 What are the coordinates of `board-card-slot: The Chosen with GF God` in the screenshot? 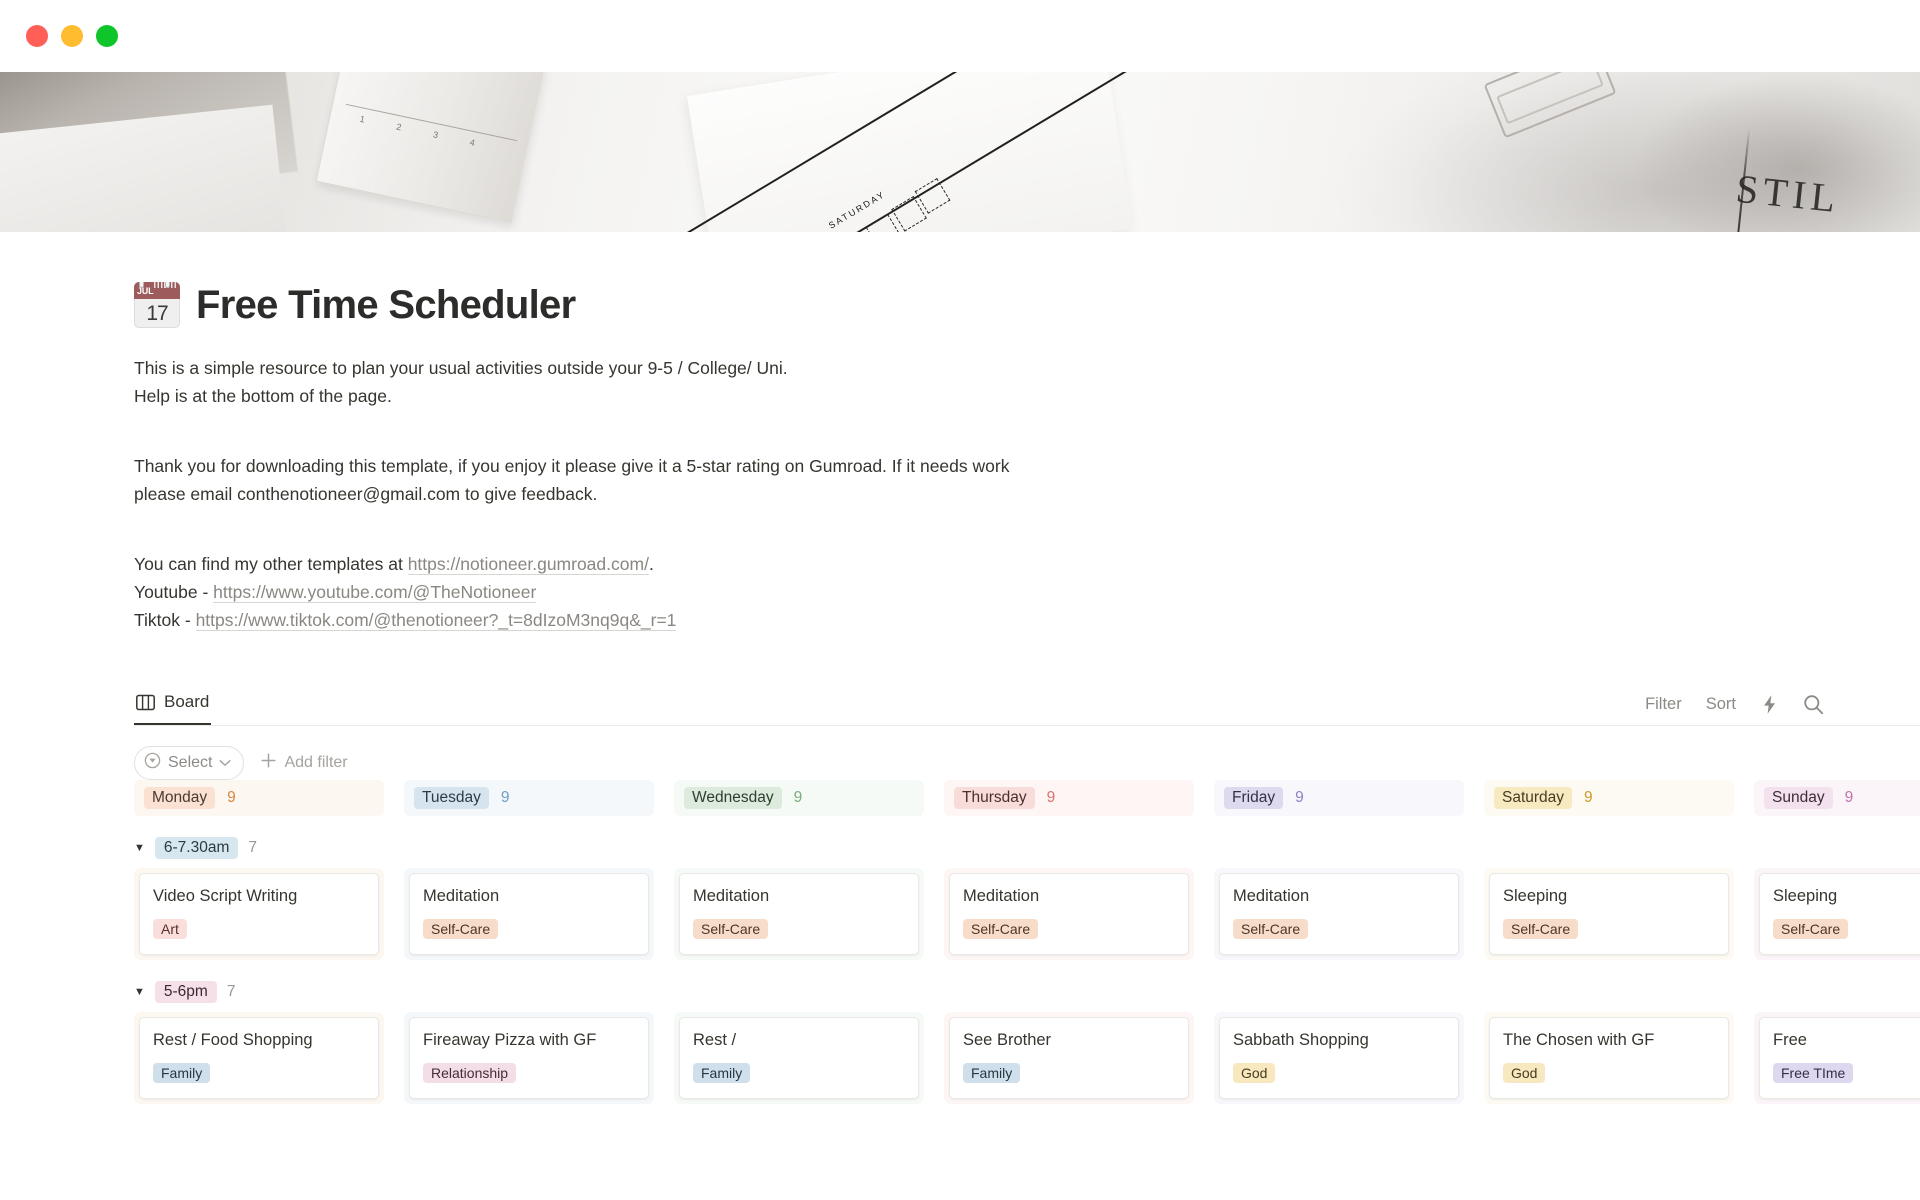 It's located at (1609, 1058).